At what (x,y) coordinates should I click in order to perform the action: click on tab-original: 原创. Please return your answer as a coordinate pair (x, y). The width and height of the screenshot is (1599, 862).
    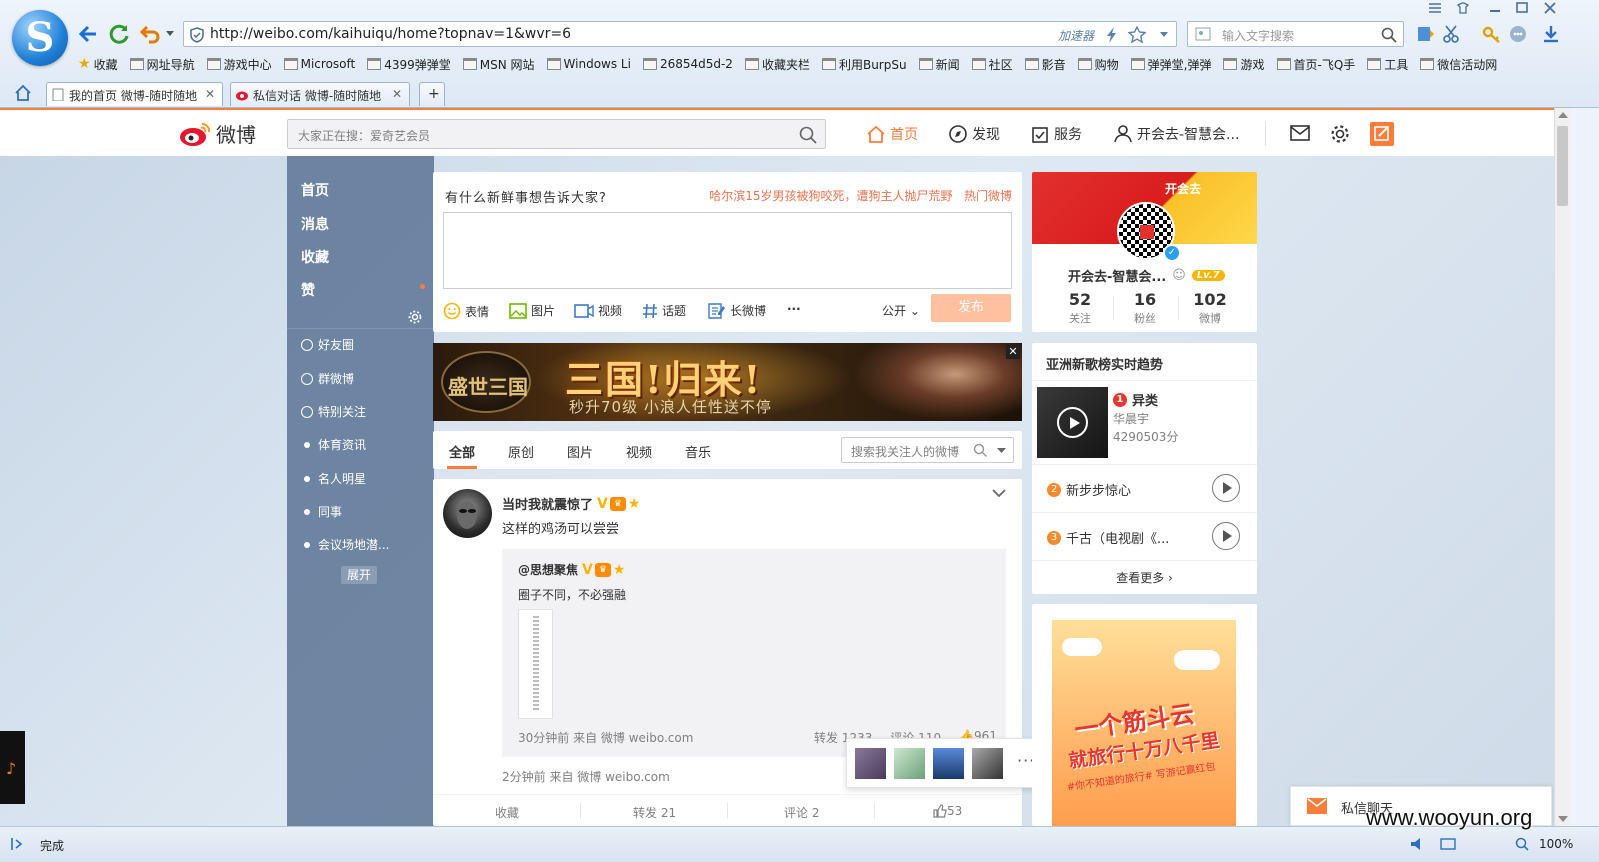
    Looking at the image, I should click on (521, 451).